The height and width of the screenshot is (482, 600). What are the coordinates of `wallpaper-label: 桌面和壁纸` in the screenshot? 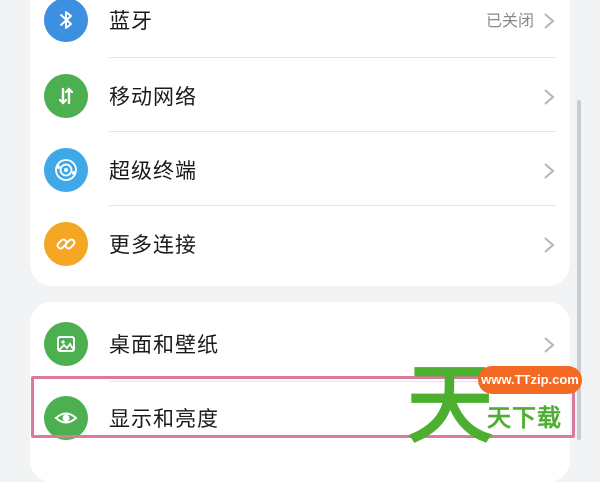 It's located at (164, 345).